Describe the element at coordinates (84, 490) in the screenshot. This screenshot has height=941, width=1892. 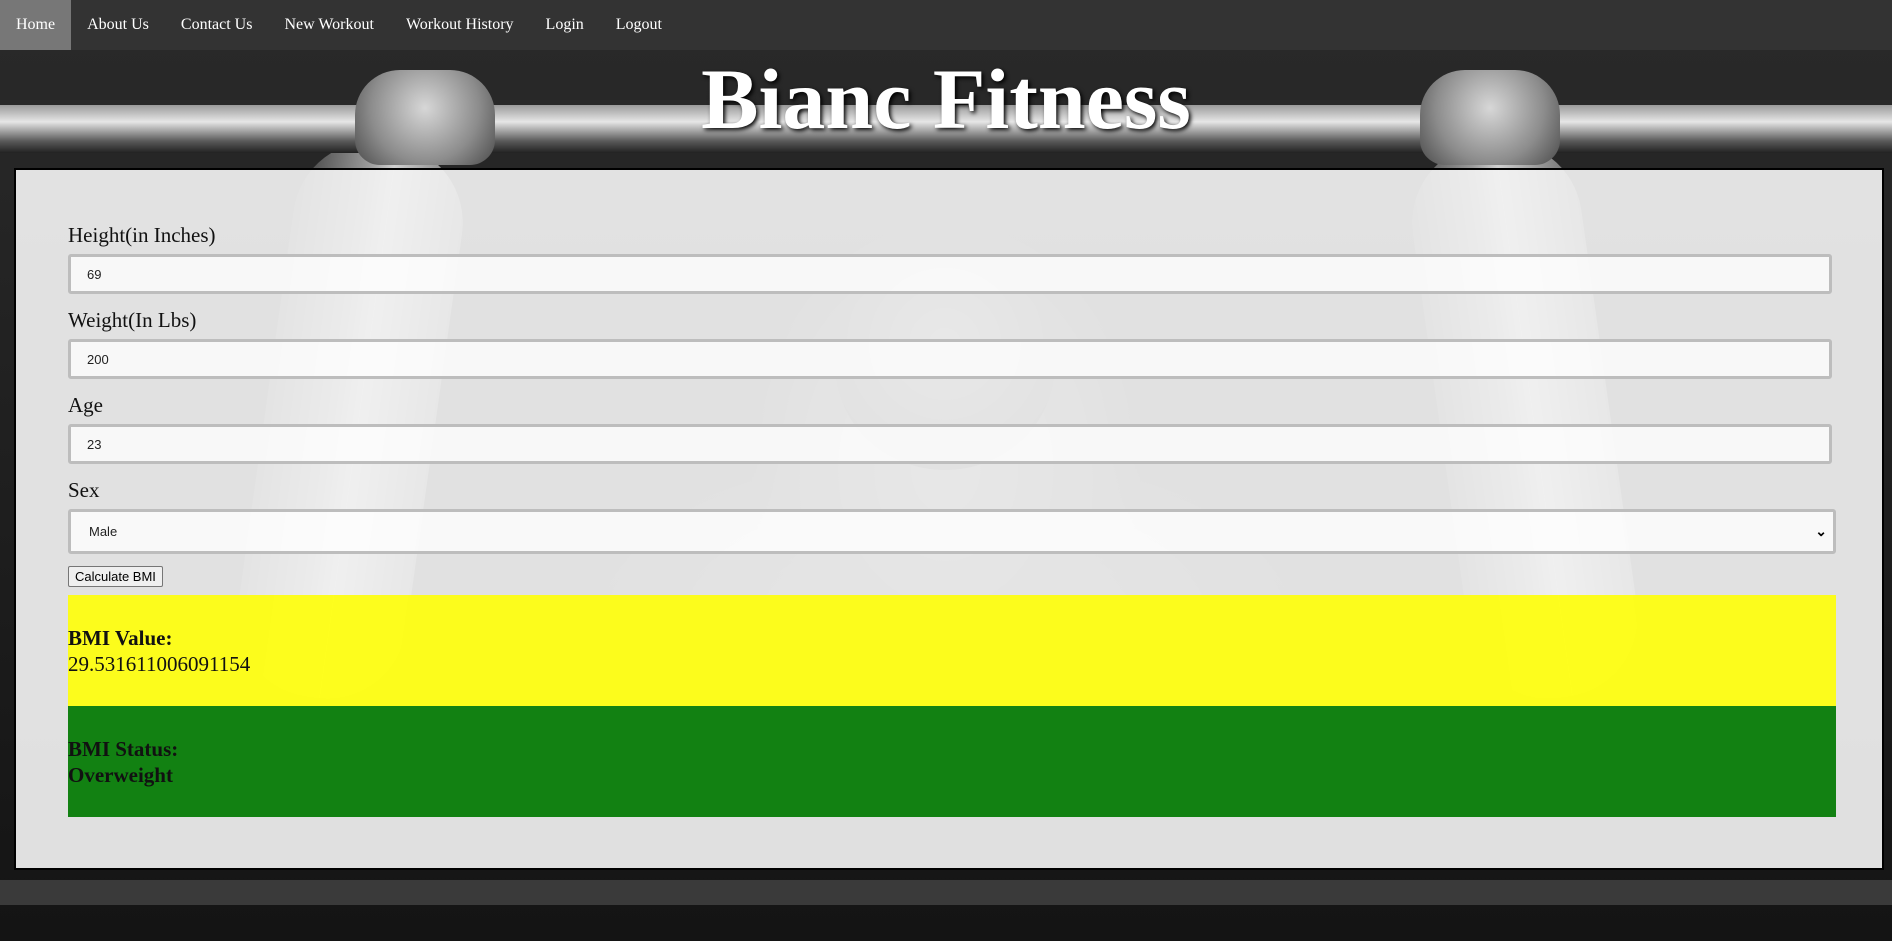
I see `sex-label: Sex` at that location.